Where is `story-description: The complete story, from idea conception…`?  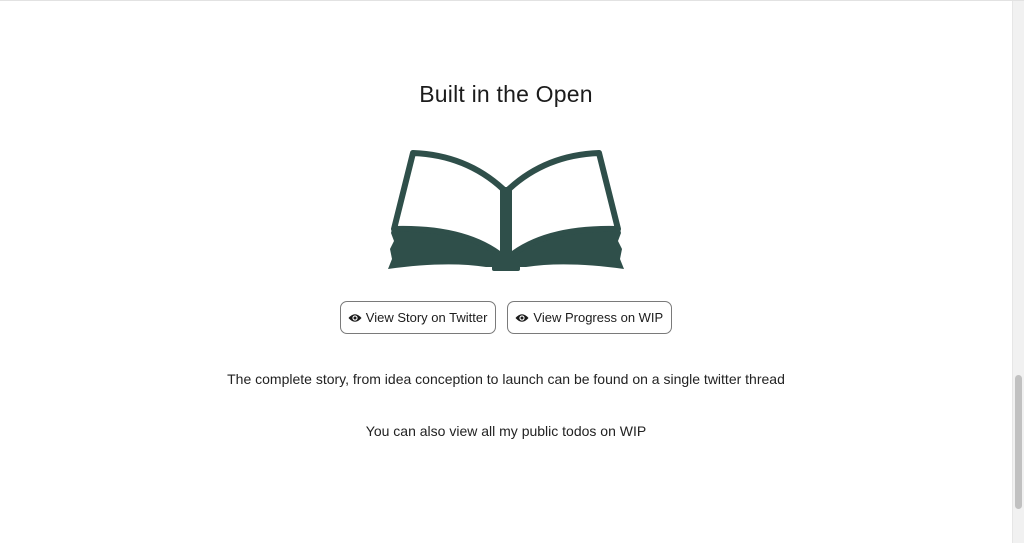
story-description: The complete story, from idea conception… is located at coordinates (506, 379).